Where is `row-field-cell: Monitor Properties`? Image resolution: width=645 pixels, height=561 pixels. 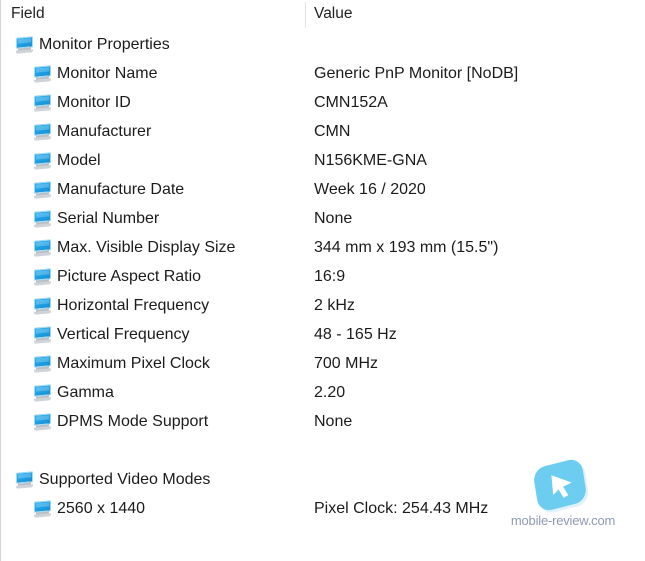
row-field-cell: Monitor Properties is located at coordinates (85, 44).